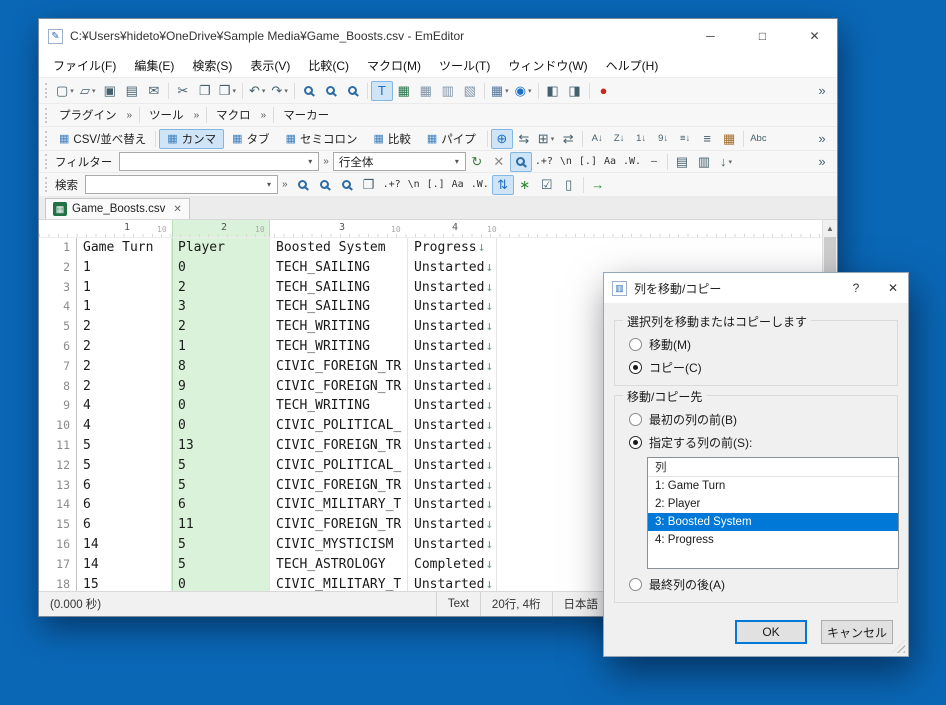  Describe the element at coordinates (339, 406) in the screenshot. I see `csv-cell: TECH_WRITING` at that location.